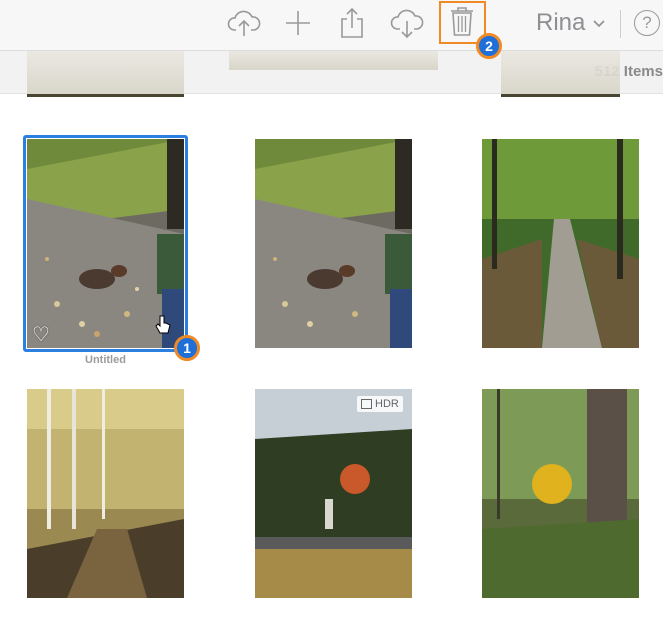  What do you see at coordinates (561, 22) in the screenshot?
I see `user-name: Rina` at bounding box center [561, 22].